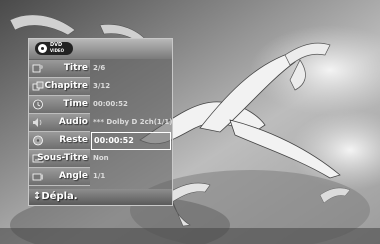 The height and width of the screenshot is (244, 380). Describe the element at coordinates (73, 140) in the screenshot. I see `row-label: Reste` at that location.